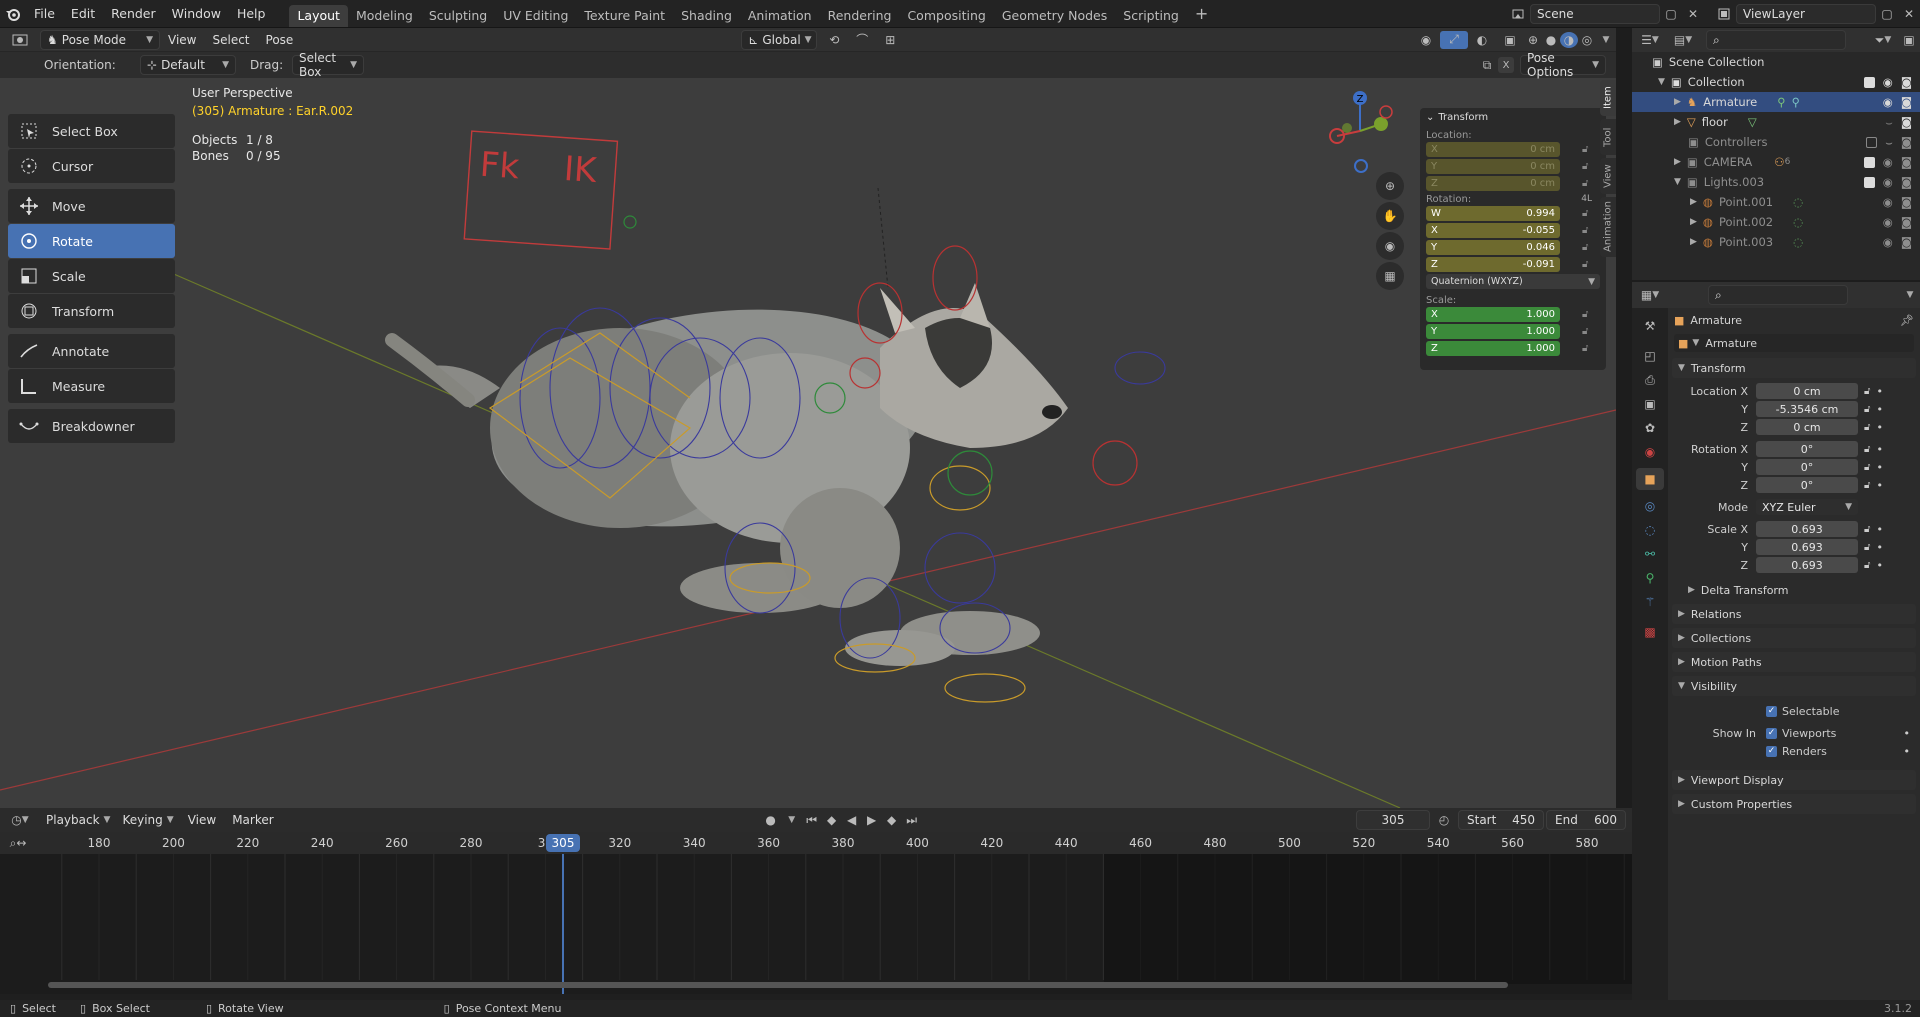 The image size is (1920, 1017). I want to click on solid-shading-icon: ●, so click(1551, 40).